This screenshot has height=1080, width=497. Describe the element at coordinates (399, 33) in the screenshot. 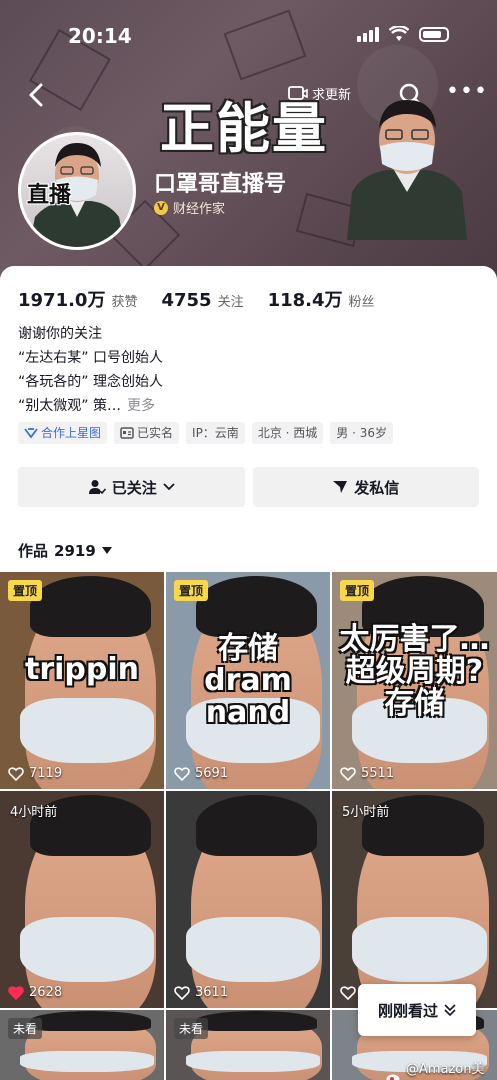

I see `wifi-icon` at that location.